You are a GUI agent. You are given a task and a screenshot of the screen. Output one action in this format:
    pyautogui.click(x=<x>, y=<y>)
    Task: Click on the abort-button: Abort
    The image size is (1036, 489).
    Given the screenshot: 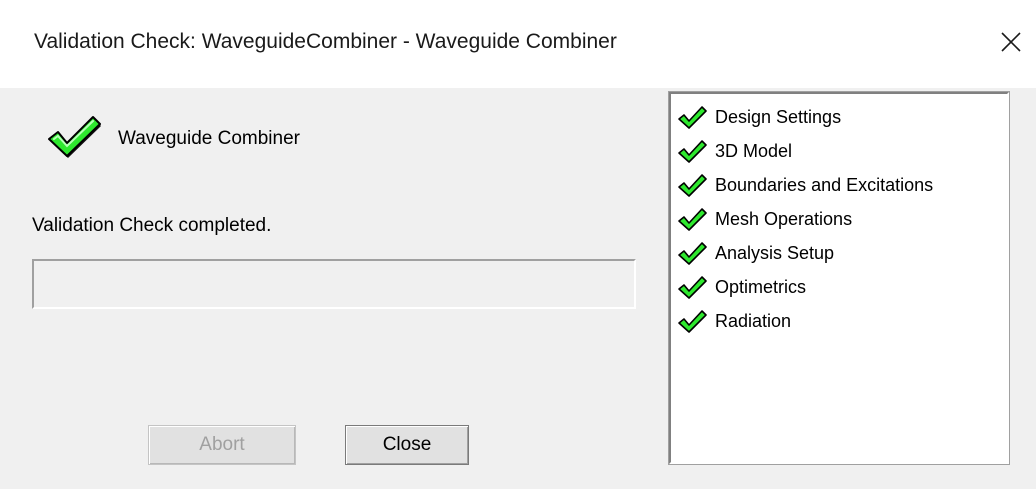 What is the action you would take?
    pyautogui.click(x=222, y=445)
    